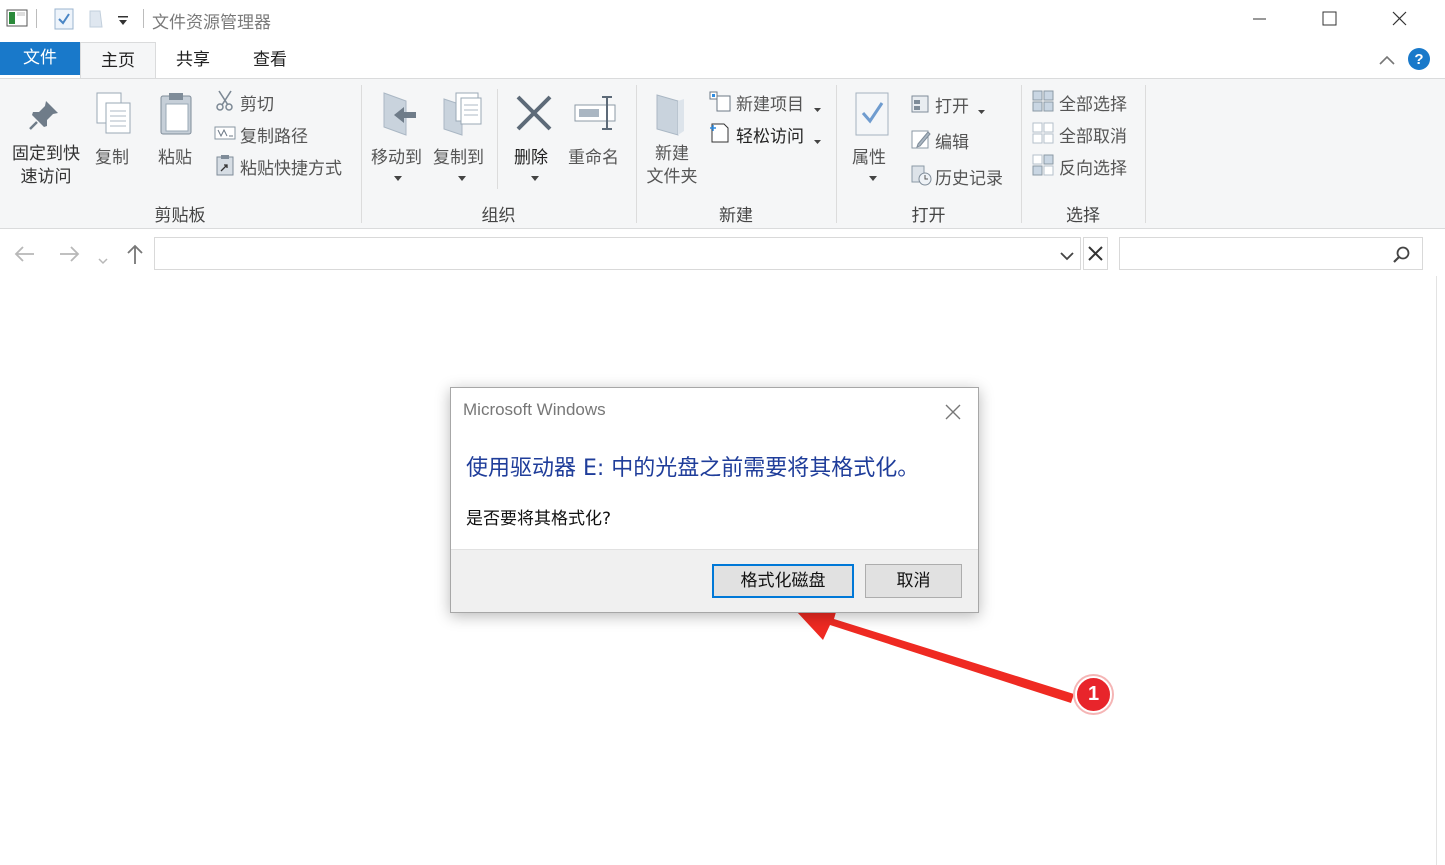 This screenshot has height=865, width=1445. What do you see at coordinates (539, 519) in the screenshot?
I see `dialog-question: 是否要将其格式化?` at bounding box center [539, 519].